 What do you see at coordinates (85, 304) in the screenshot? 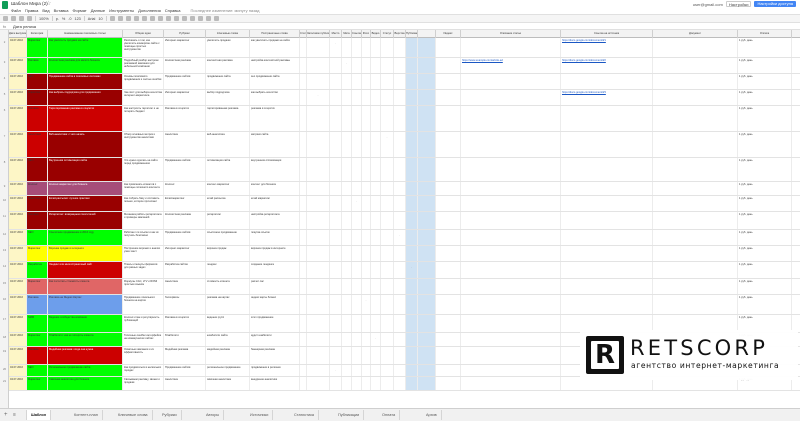
I see `title-cell: Реклама на Яндекс.Картах` at bounding box center [85, 304].